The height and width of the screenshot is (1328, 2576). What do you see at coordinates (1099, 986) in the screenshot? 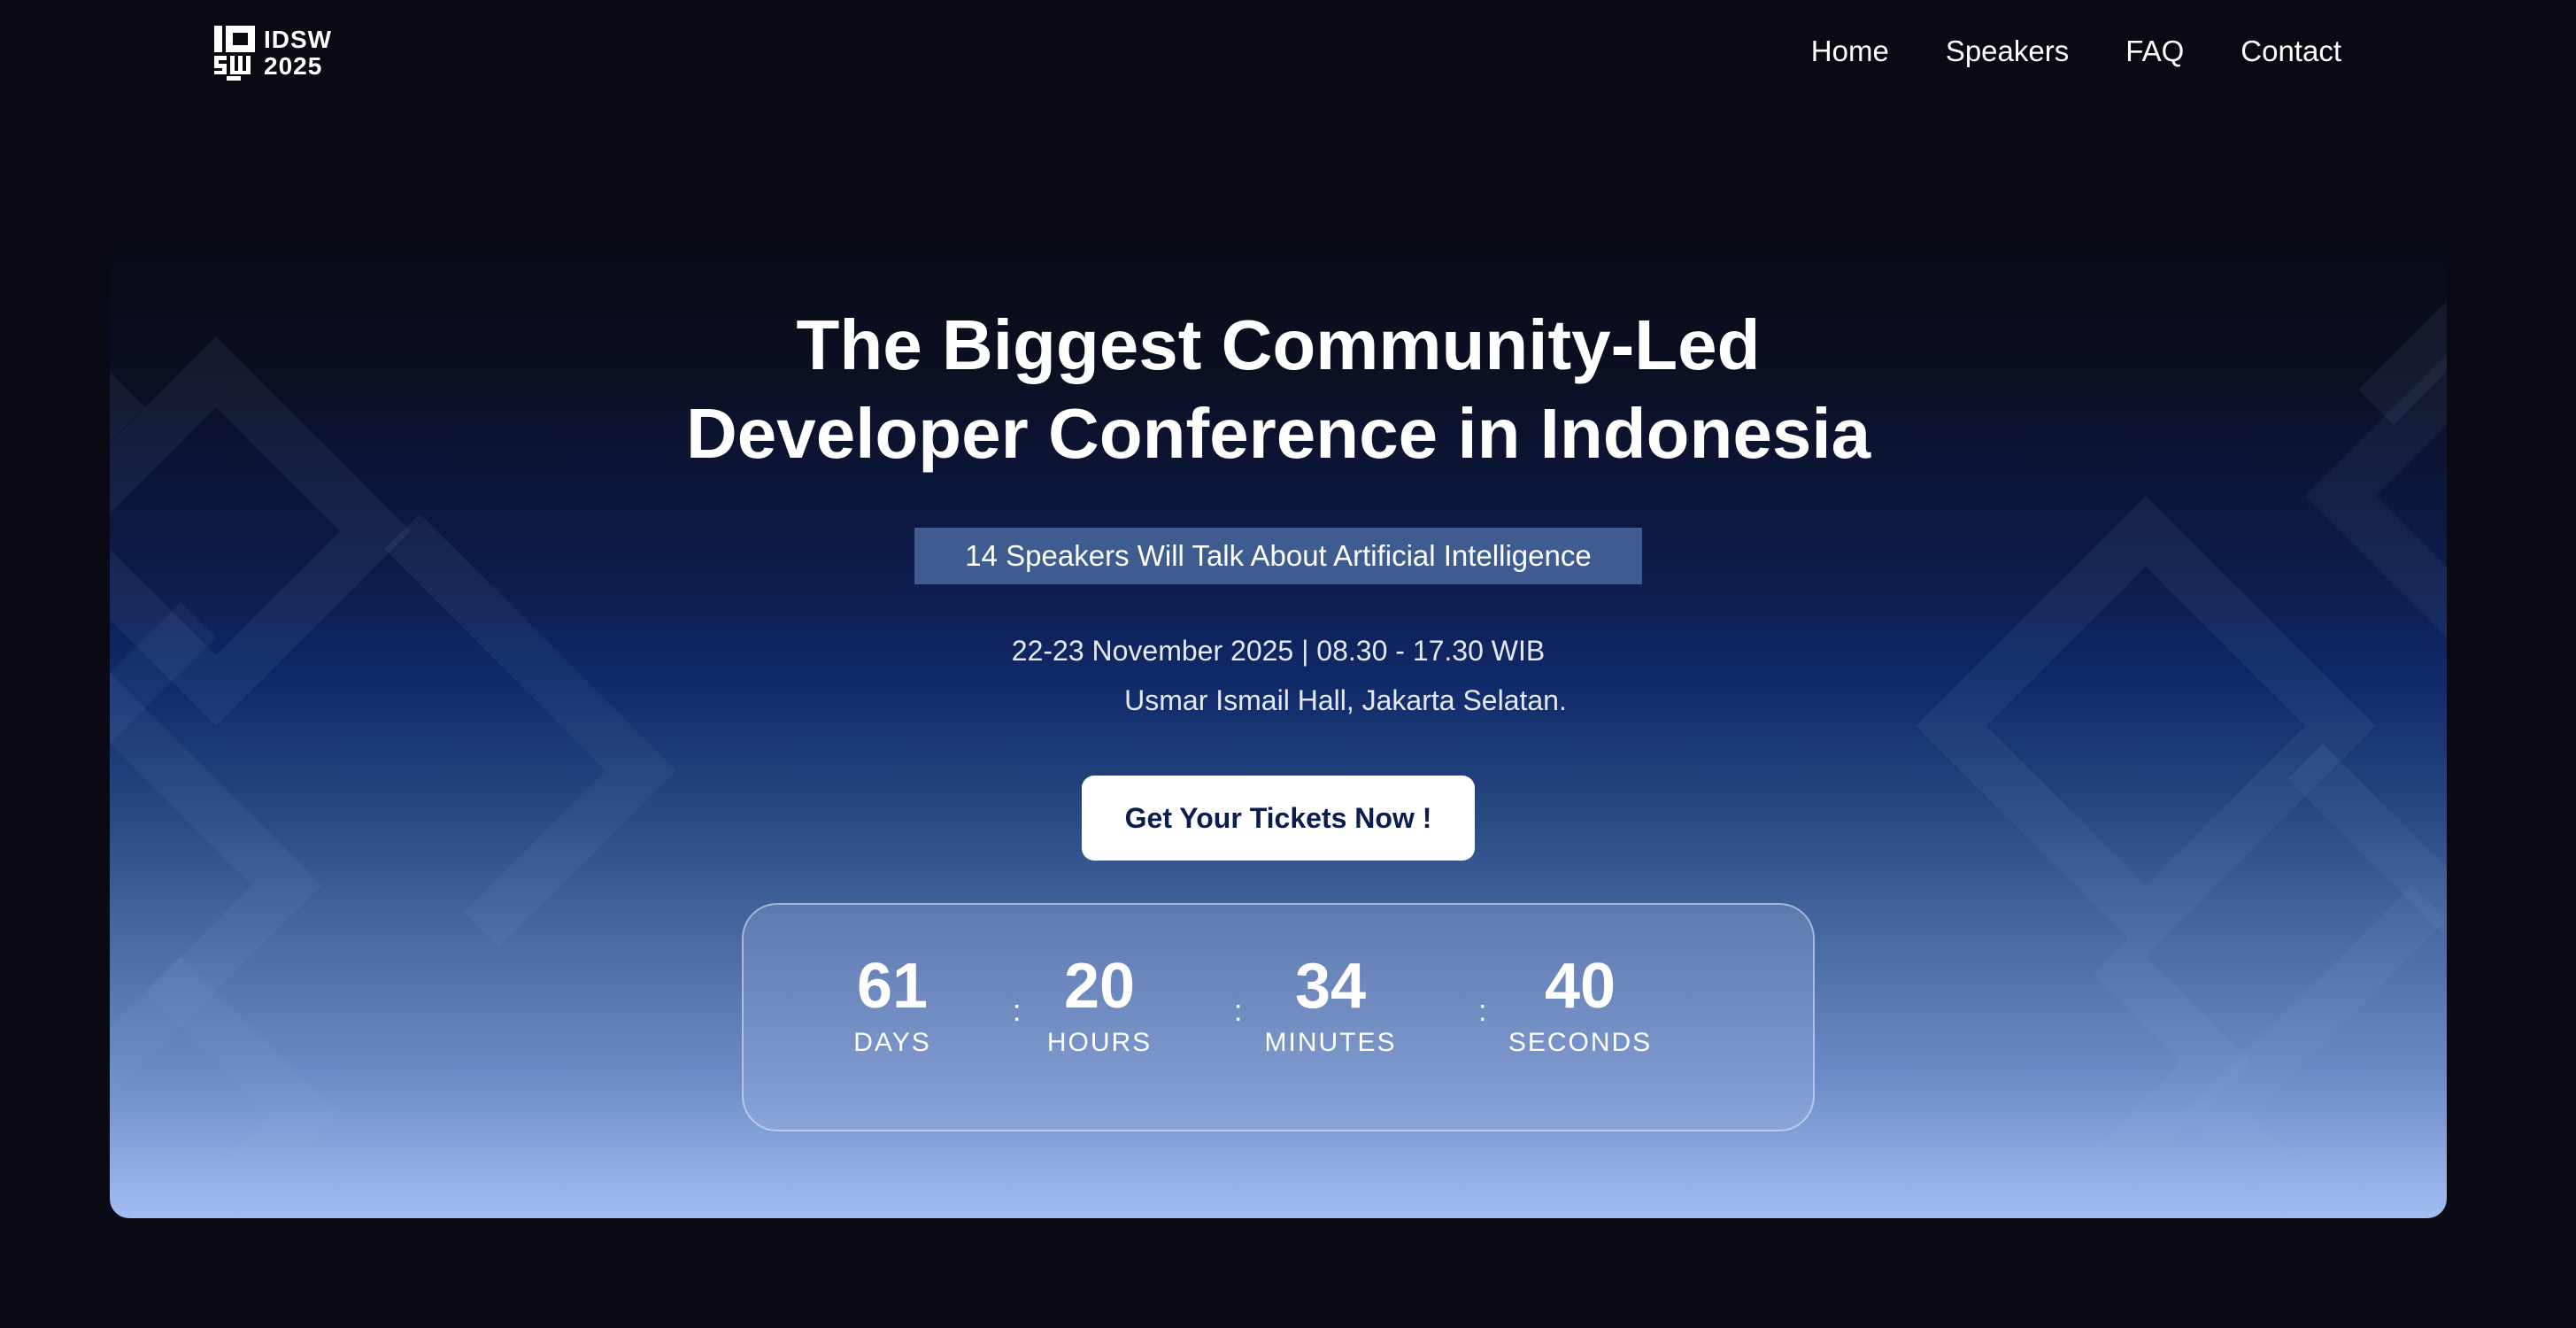
I see `countdown-hours-value: 20` at bounding box center [1099, 986].